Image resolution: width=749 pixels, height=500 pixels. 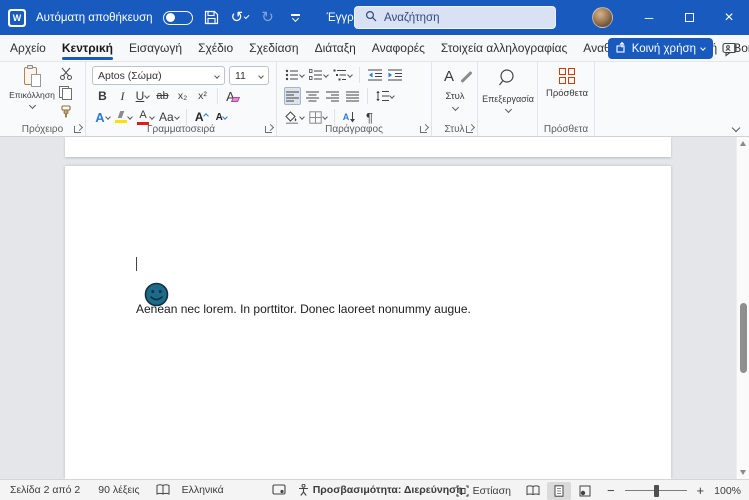 What do you see at coordinates (567, 76) in the screenshot?
I see `addins-grid-icon` at bounding box center [567, 76].